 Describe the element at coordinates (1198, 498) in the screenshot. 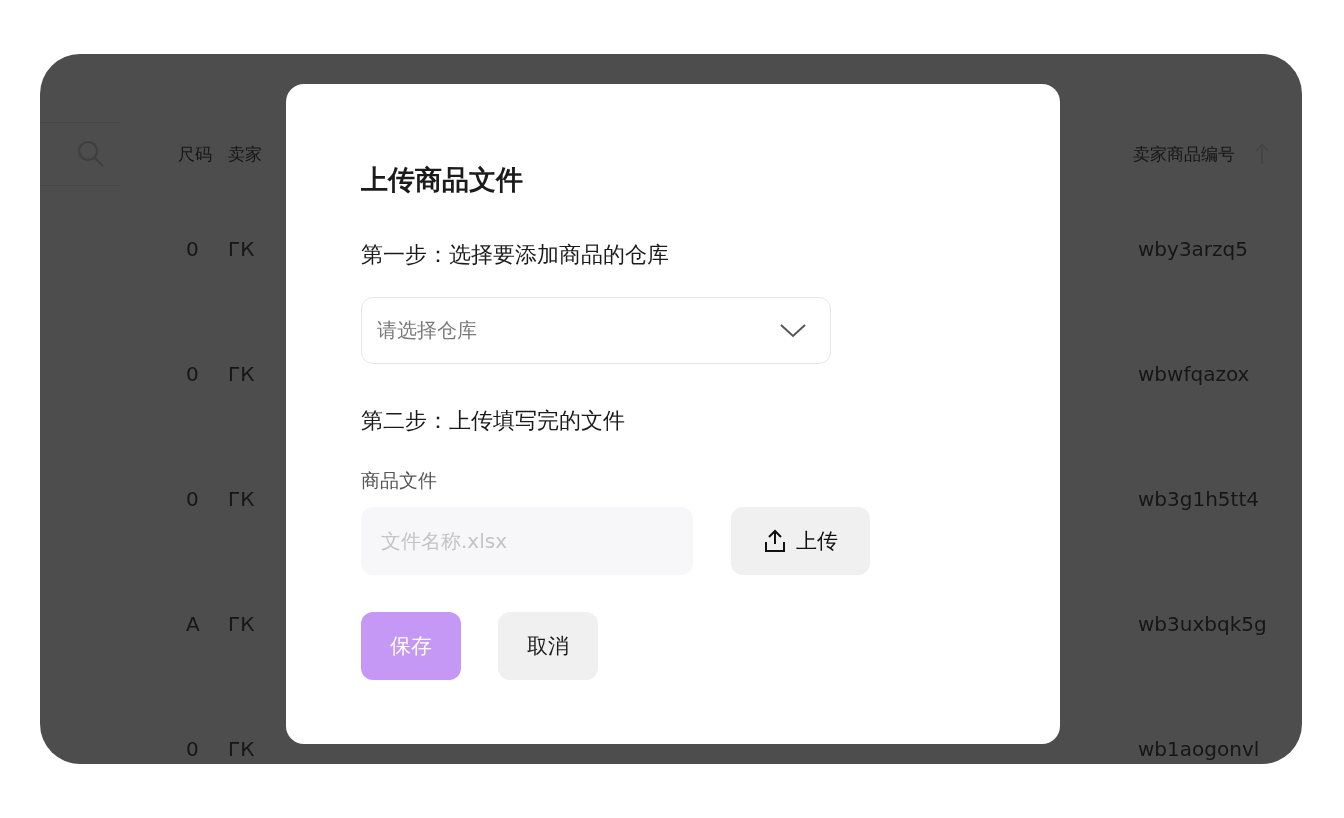

I see `table-cell: wb3g1h5tt4` at that location.